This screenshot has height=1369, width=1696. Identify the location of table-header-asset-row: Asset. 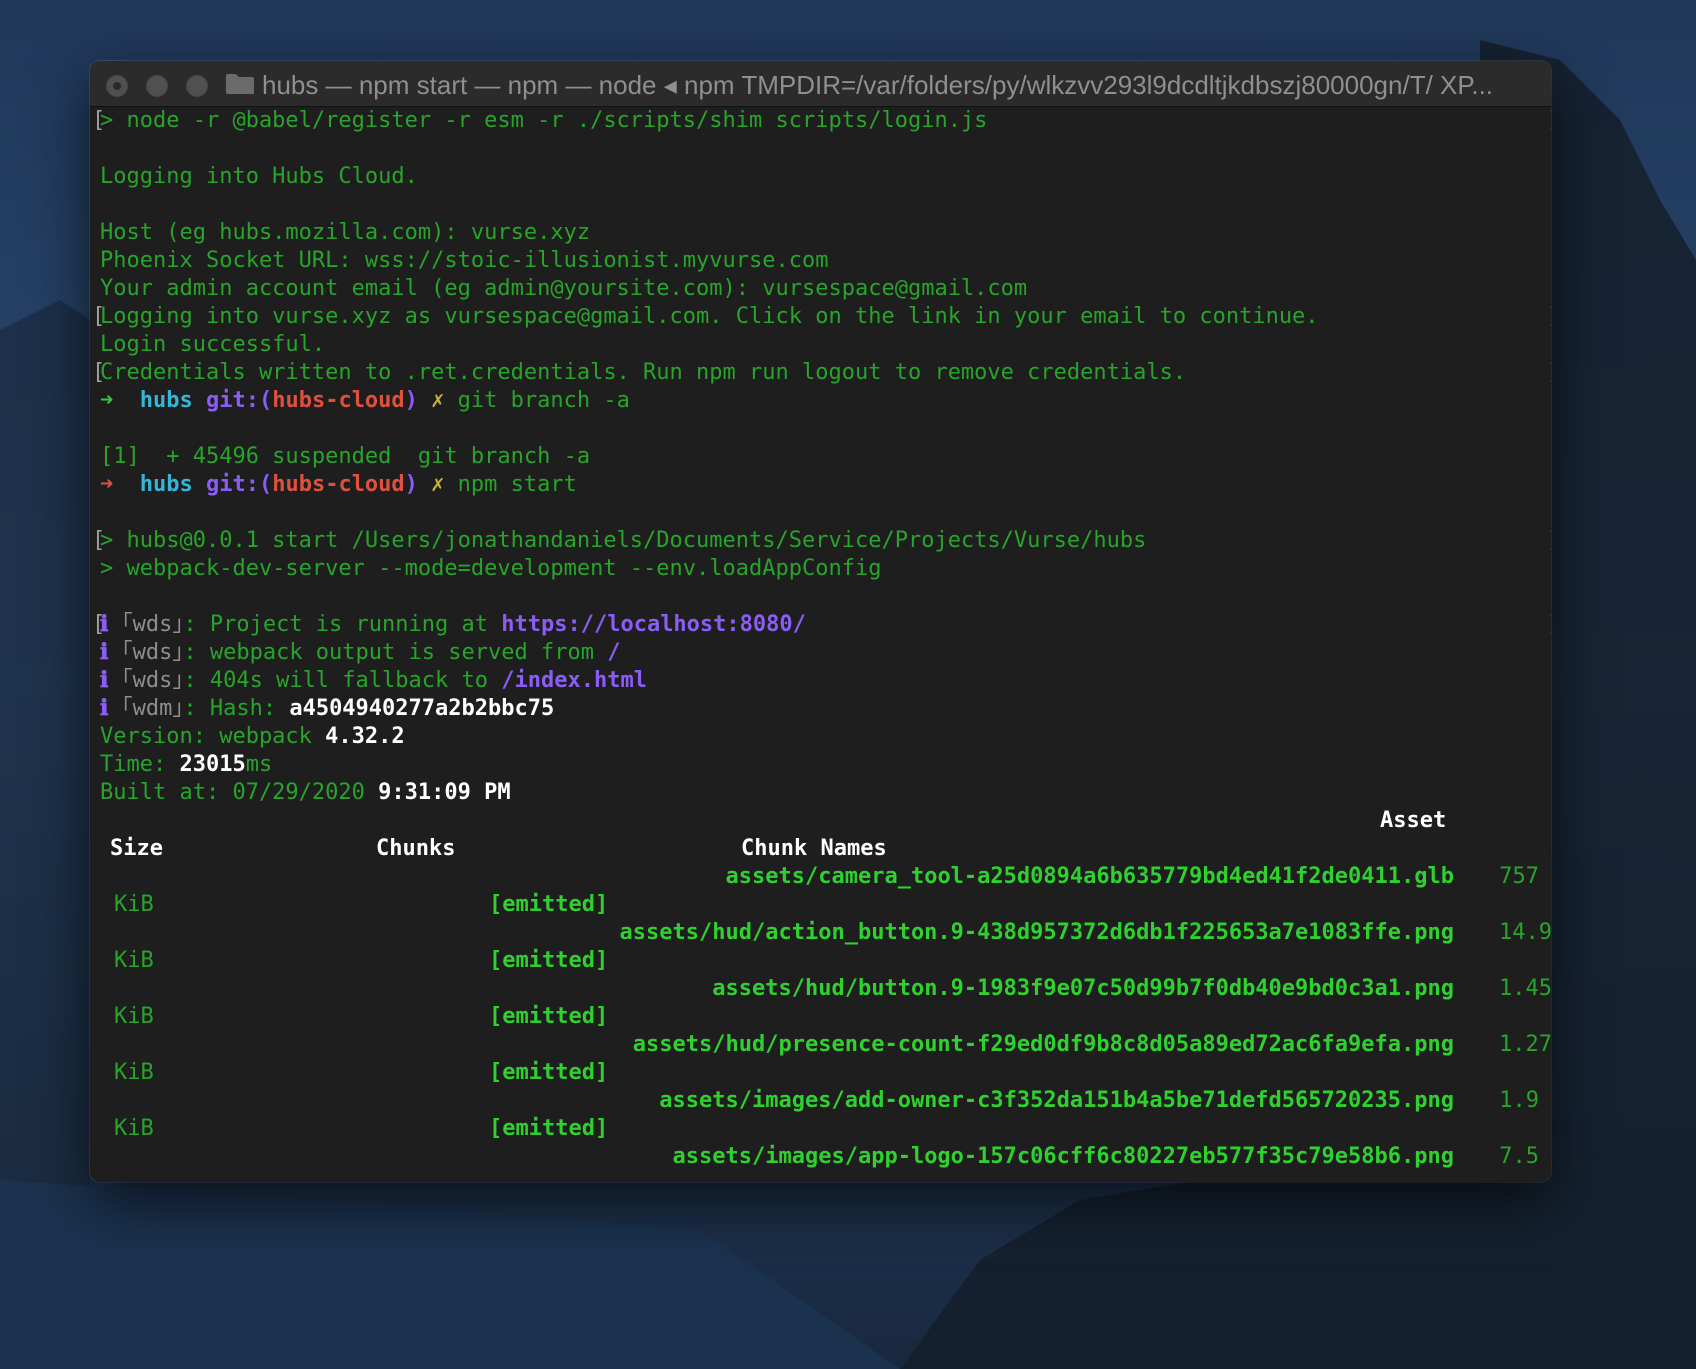
(825, 821).